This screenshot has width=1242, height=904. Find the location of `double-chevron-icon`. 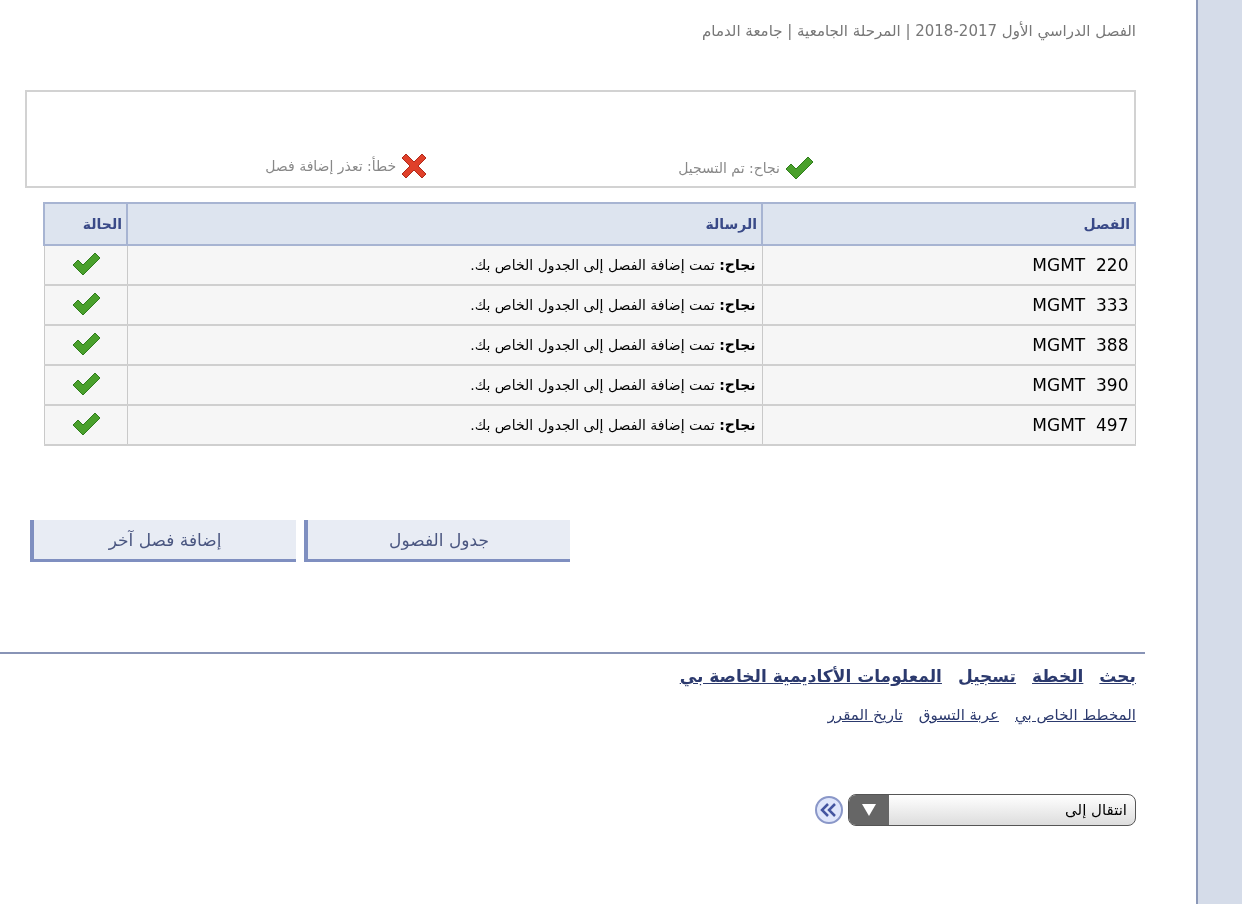

double-chevron-icon is located at coordinates (829, 810).